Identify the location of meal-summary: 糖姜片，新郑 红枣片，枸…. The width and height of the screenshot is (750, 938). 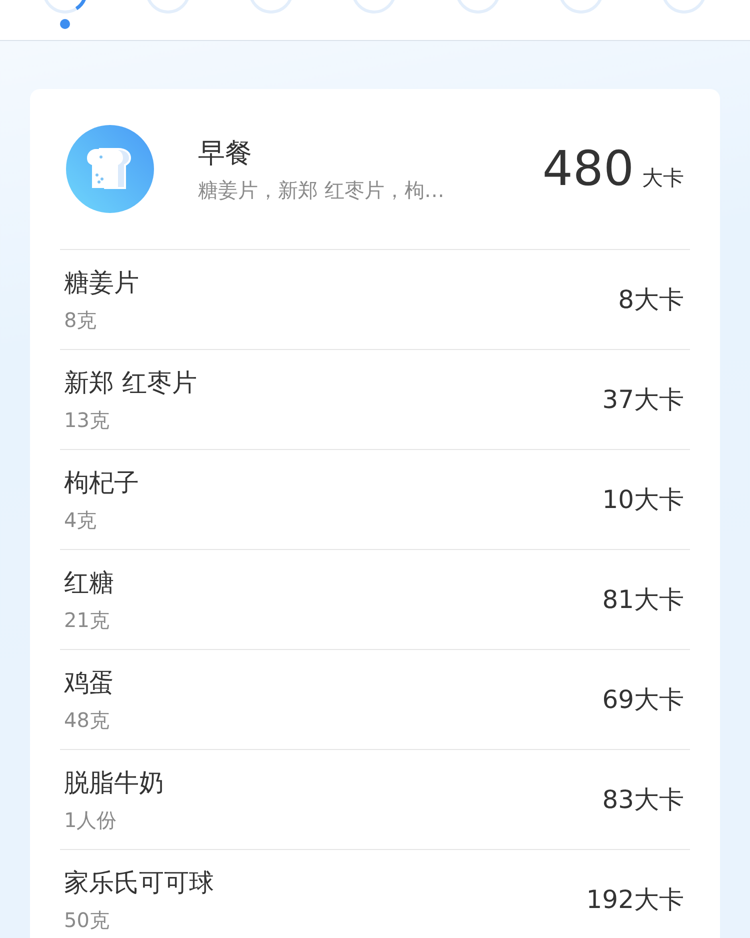
(322, 190).